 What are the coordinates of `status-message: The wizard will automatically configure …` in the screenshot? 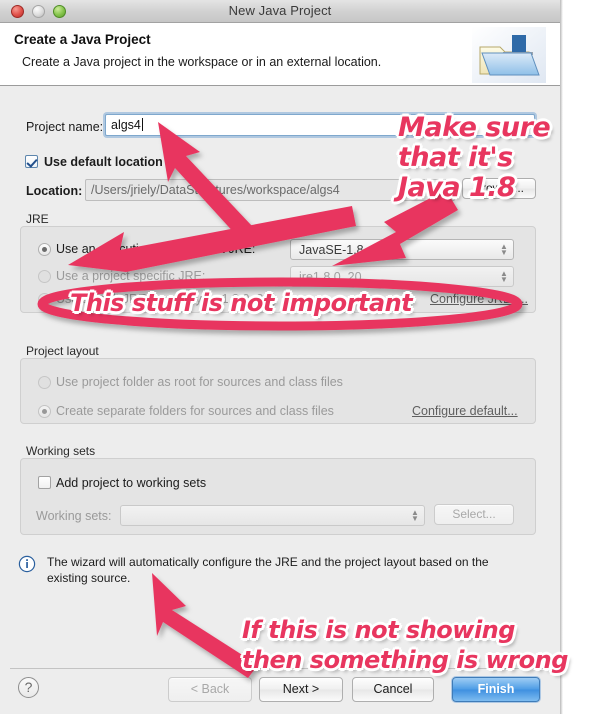 It's located at (268, 570).